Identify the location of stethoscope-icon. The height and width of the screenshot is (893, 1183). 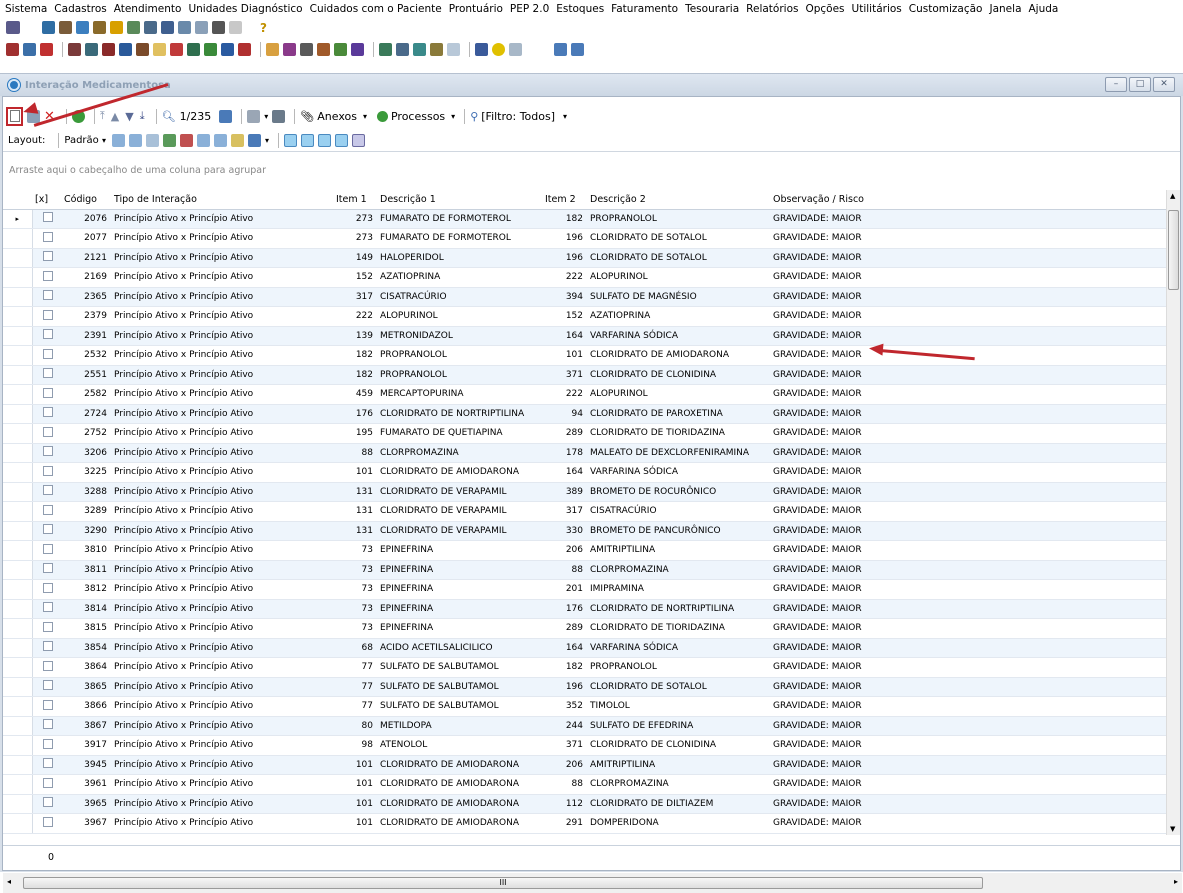
(12, 49).